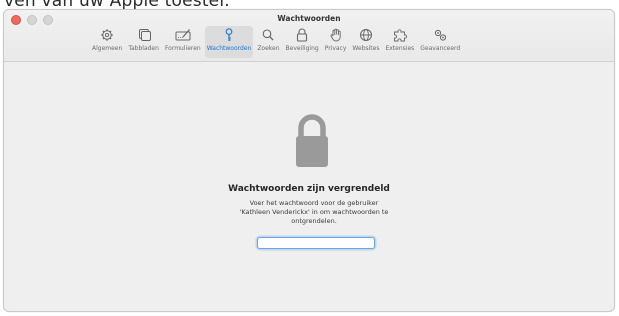 Image resolution: width=619 pixels, height=316 pixels. What do you see at coordinates (268, 48) in the screenshot?
I see `tab-label: Zoeken` at bounding box center [268, 48].